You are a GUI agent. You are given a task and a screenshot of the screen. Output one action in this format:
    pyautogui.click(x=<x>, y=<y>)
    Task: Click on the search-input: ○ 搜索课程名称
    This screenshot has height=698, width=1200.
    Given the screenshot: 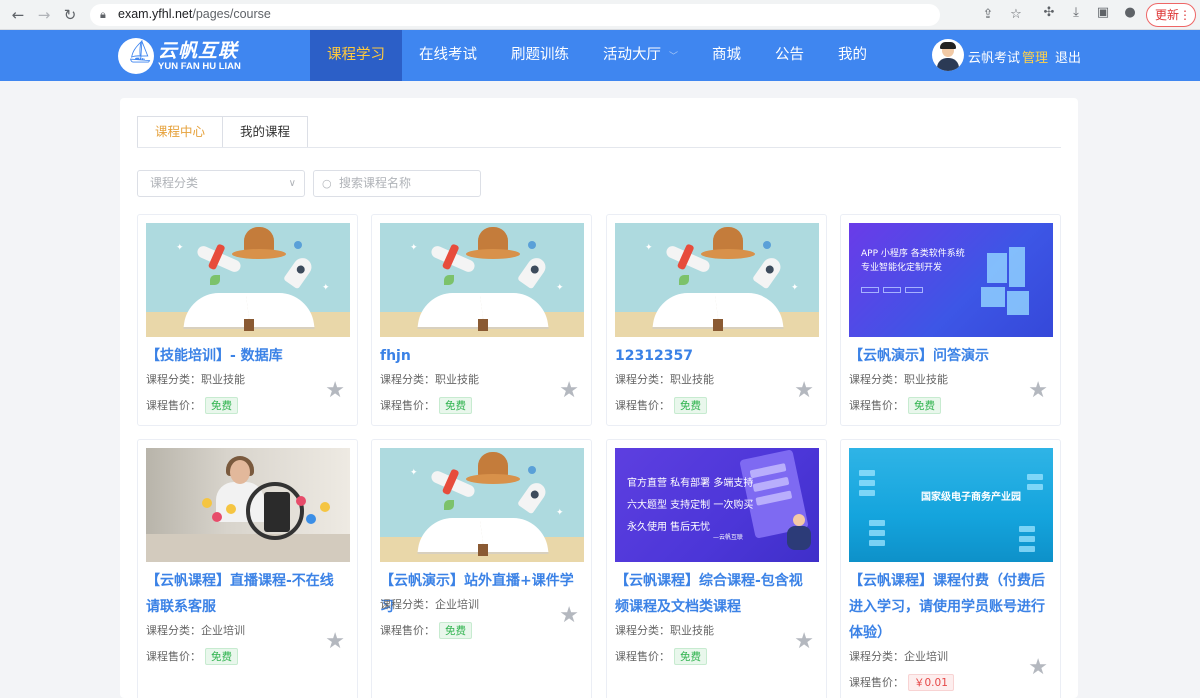 What is the action you would take?
    pyautogui.click(x=397, y=183)
    